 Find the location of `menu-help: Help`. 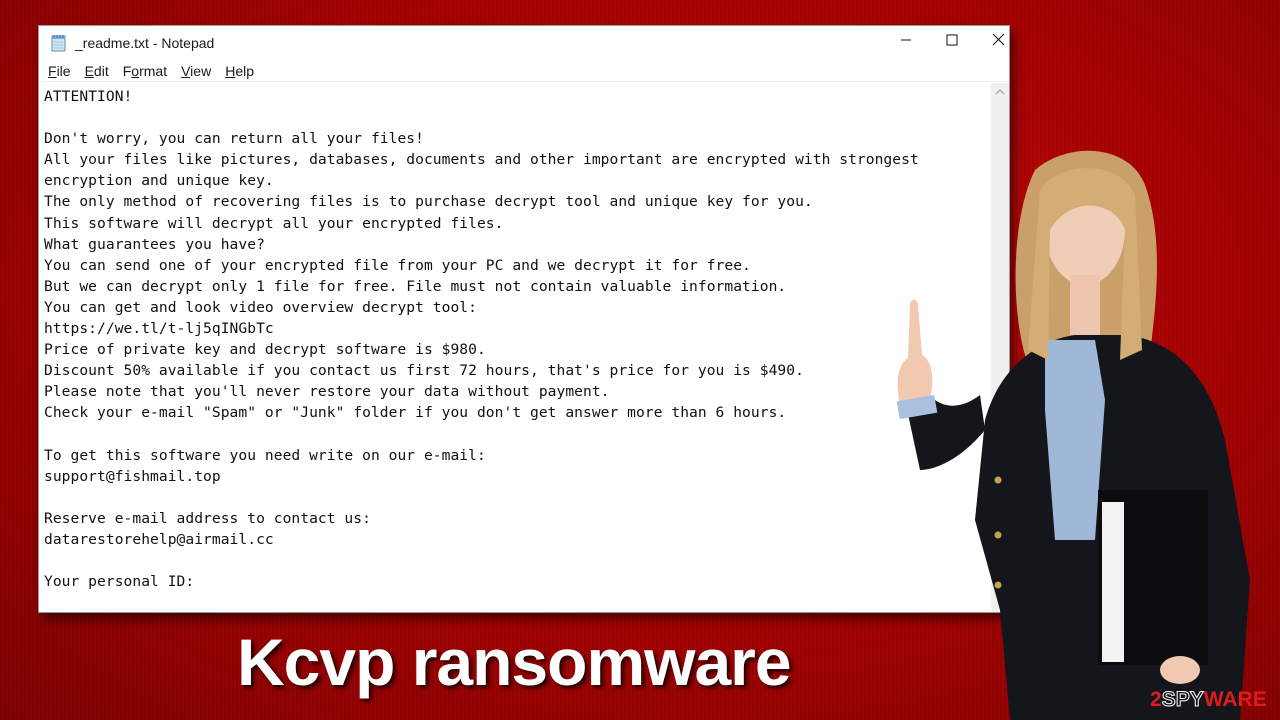

menu-help: Help is located at coordinates (242, 71).